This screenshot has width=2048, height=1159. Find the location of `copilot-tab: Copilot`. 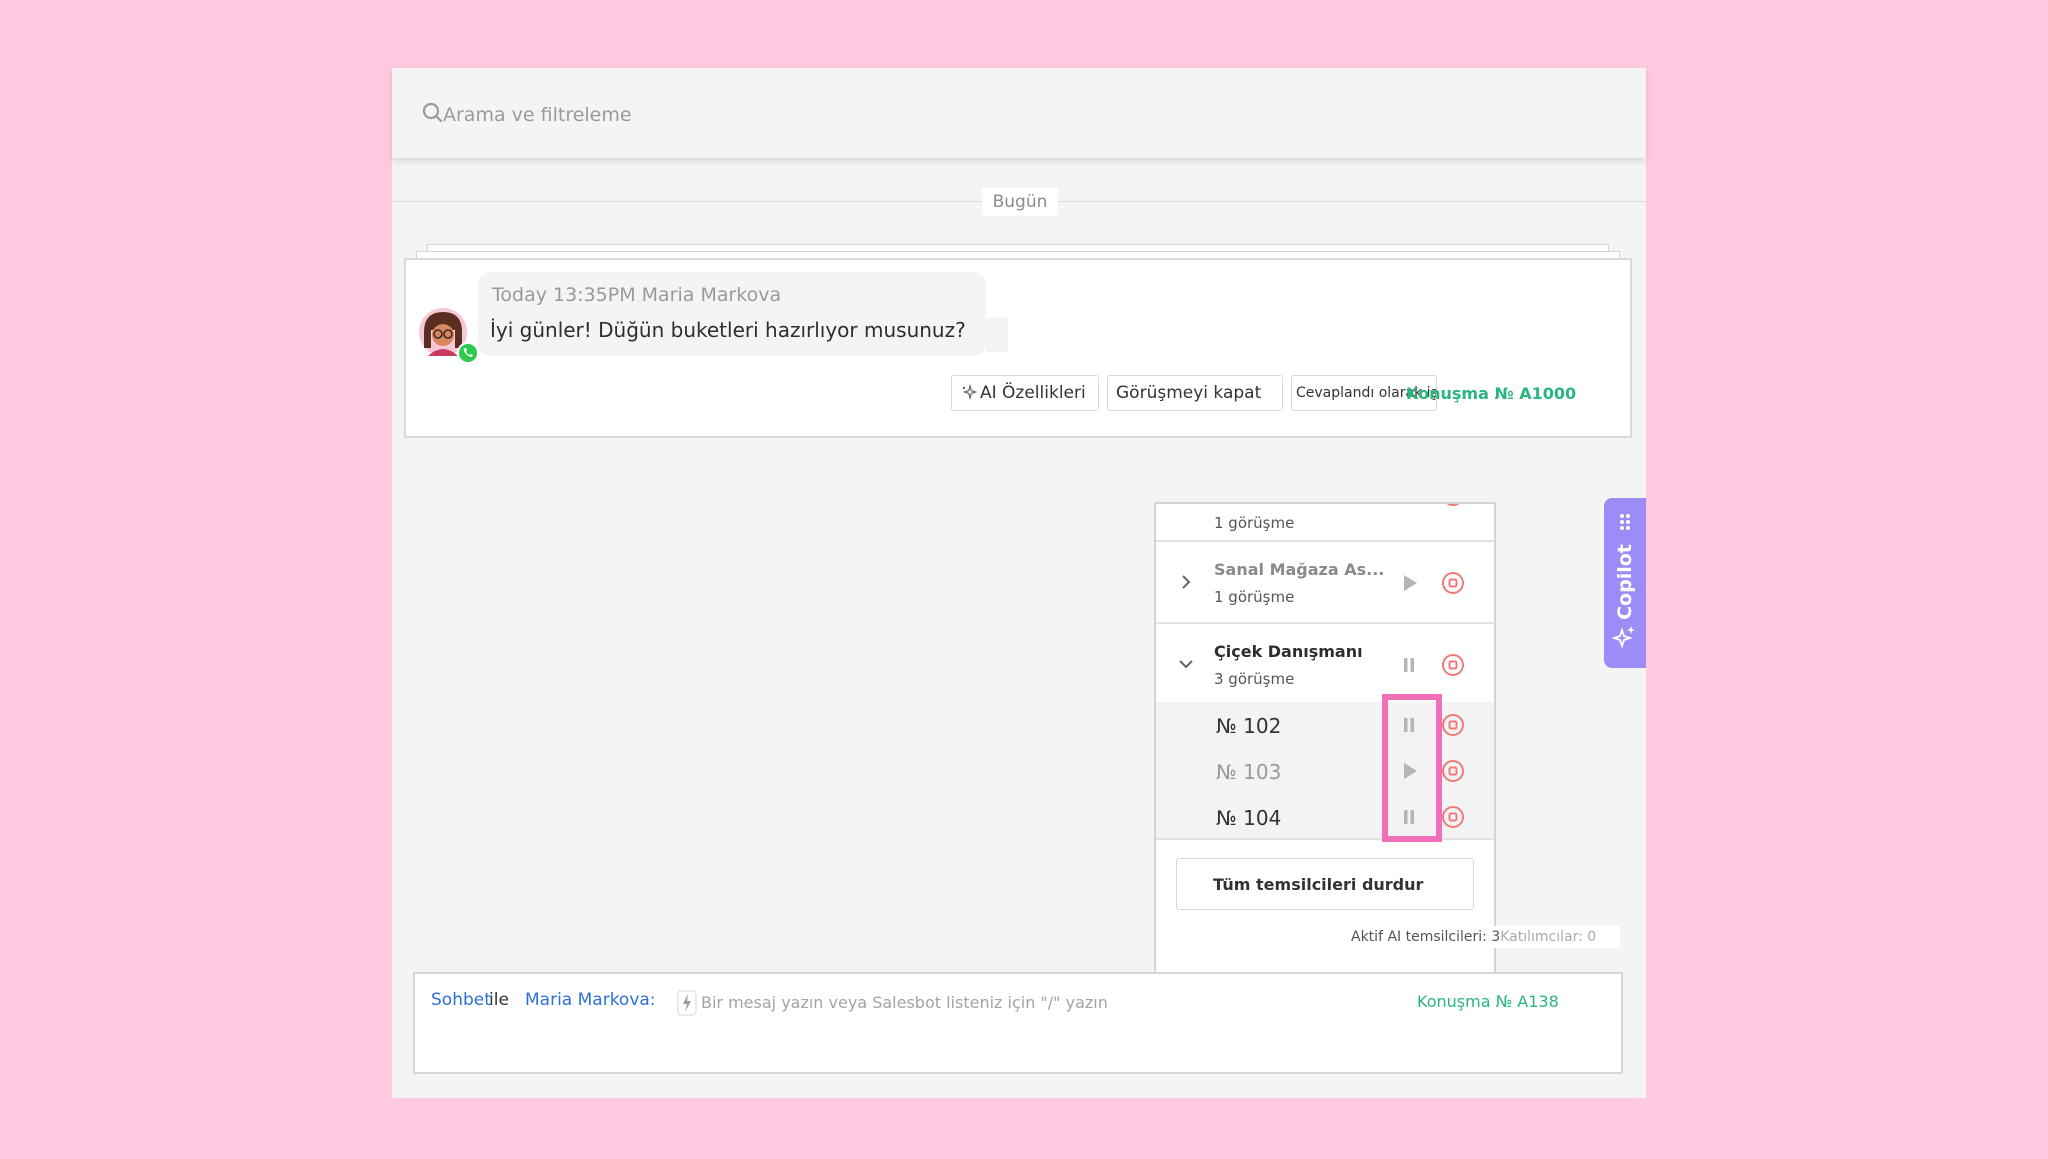

copilot-tab: Copilot is located at coordinates (1625, 583).